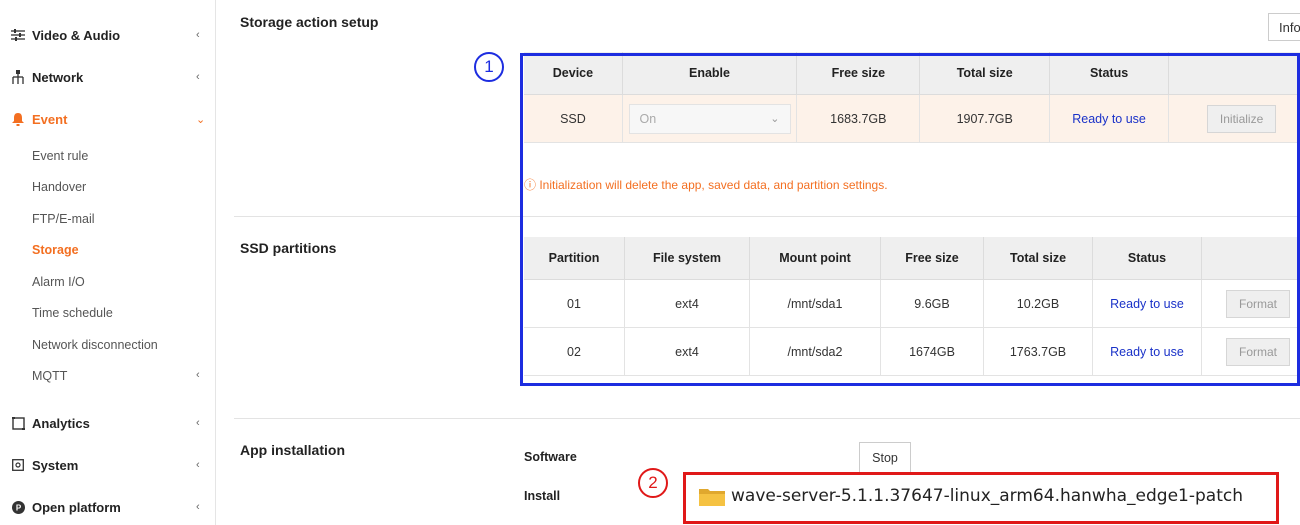  I want to click on sidebar-subitem-storage: Storage, so click(55, 250).